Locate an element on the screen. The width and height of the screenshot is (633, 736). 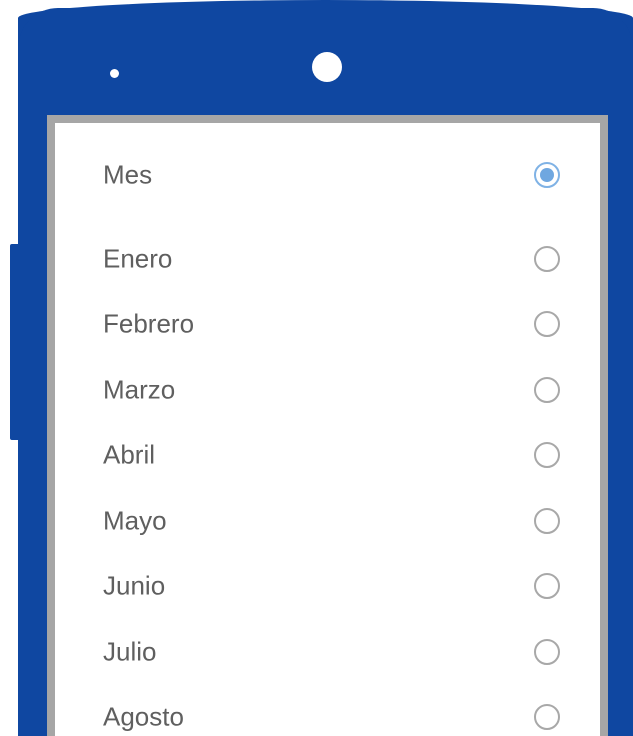
radio-option-label: Febrero is located at coordinates (149, 323).